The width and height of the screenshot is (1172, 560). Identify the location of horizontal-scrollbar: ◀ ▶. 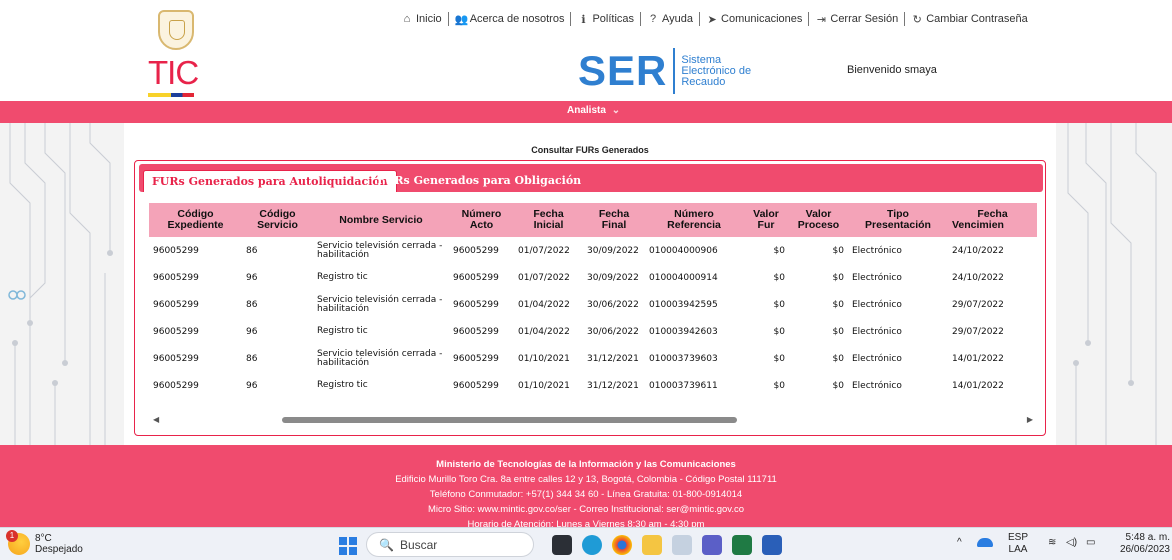
(593, 420).